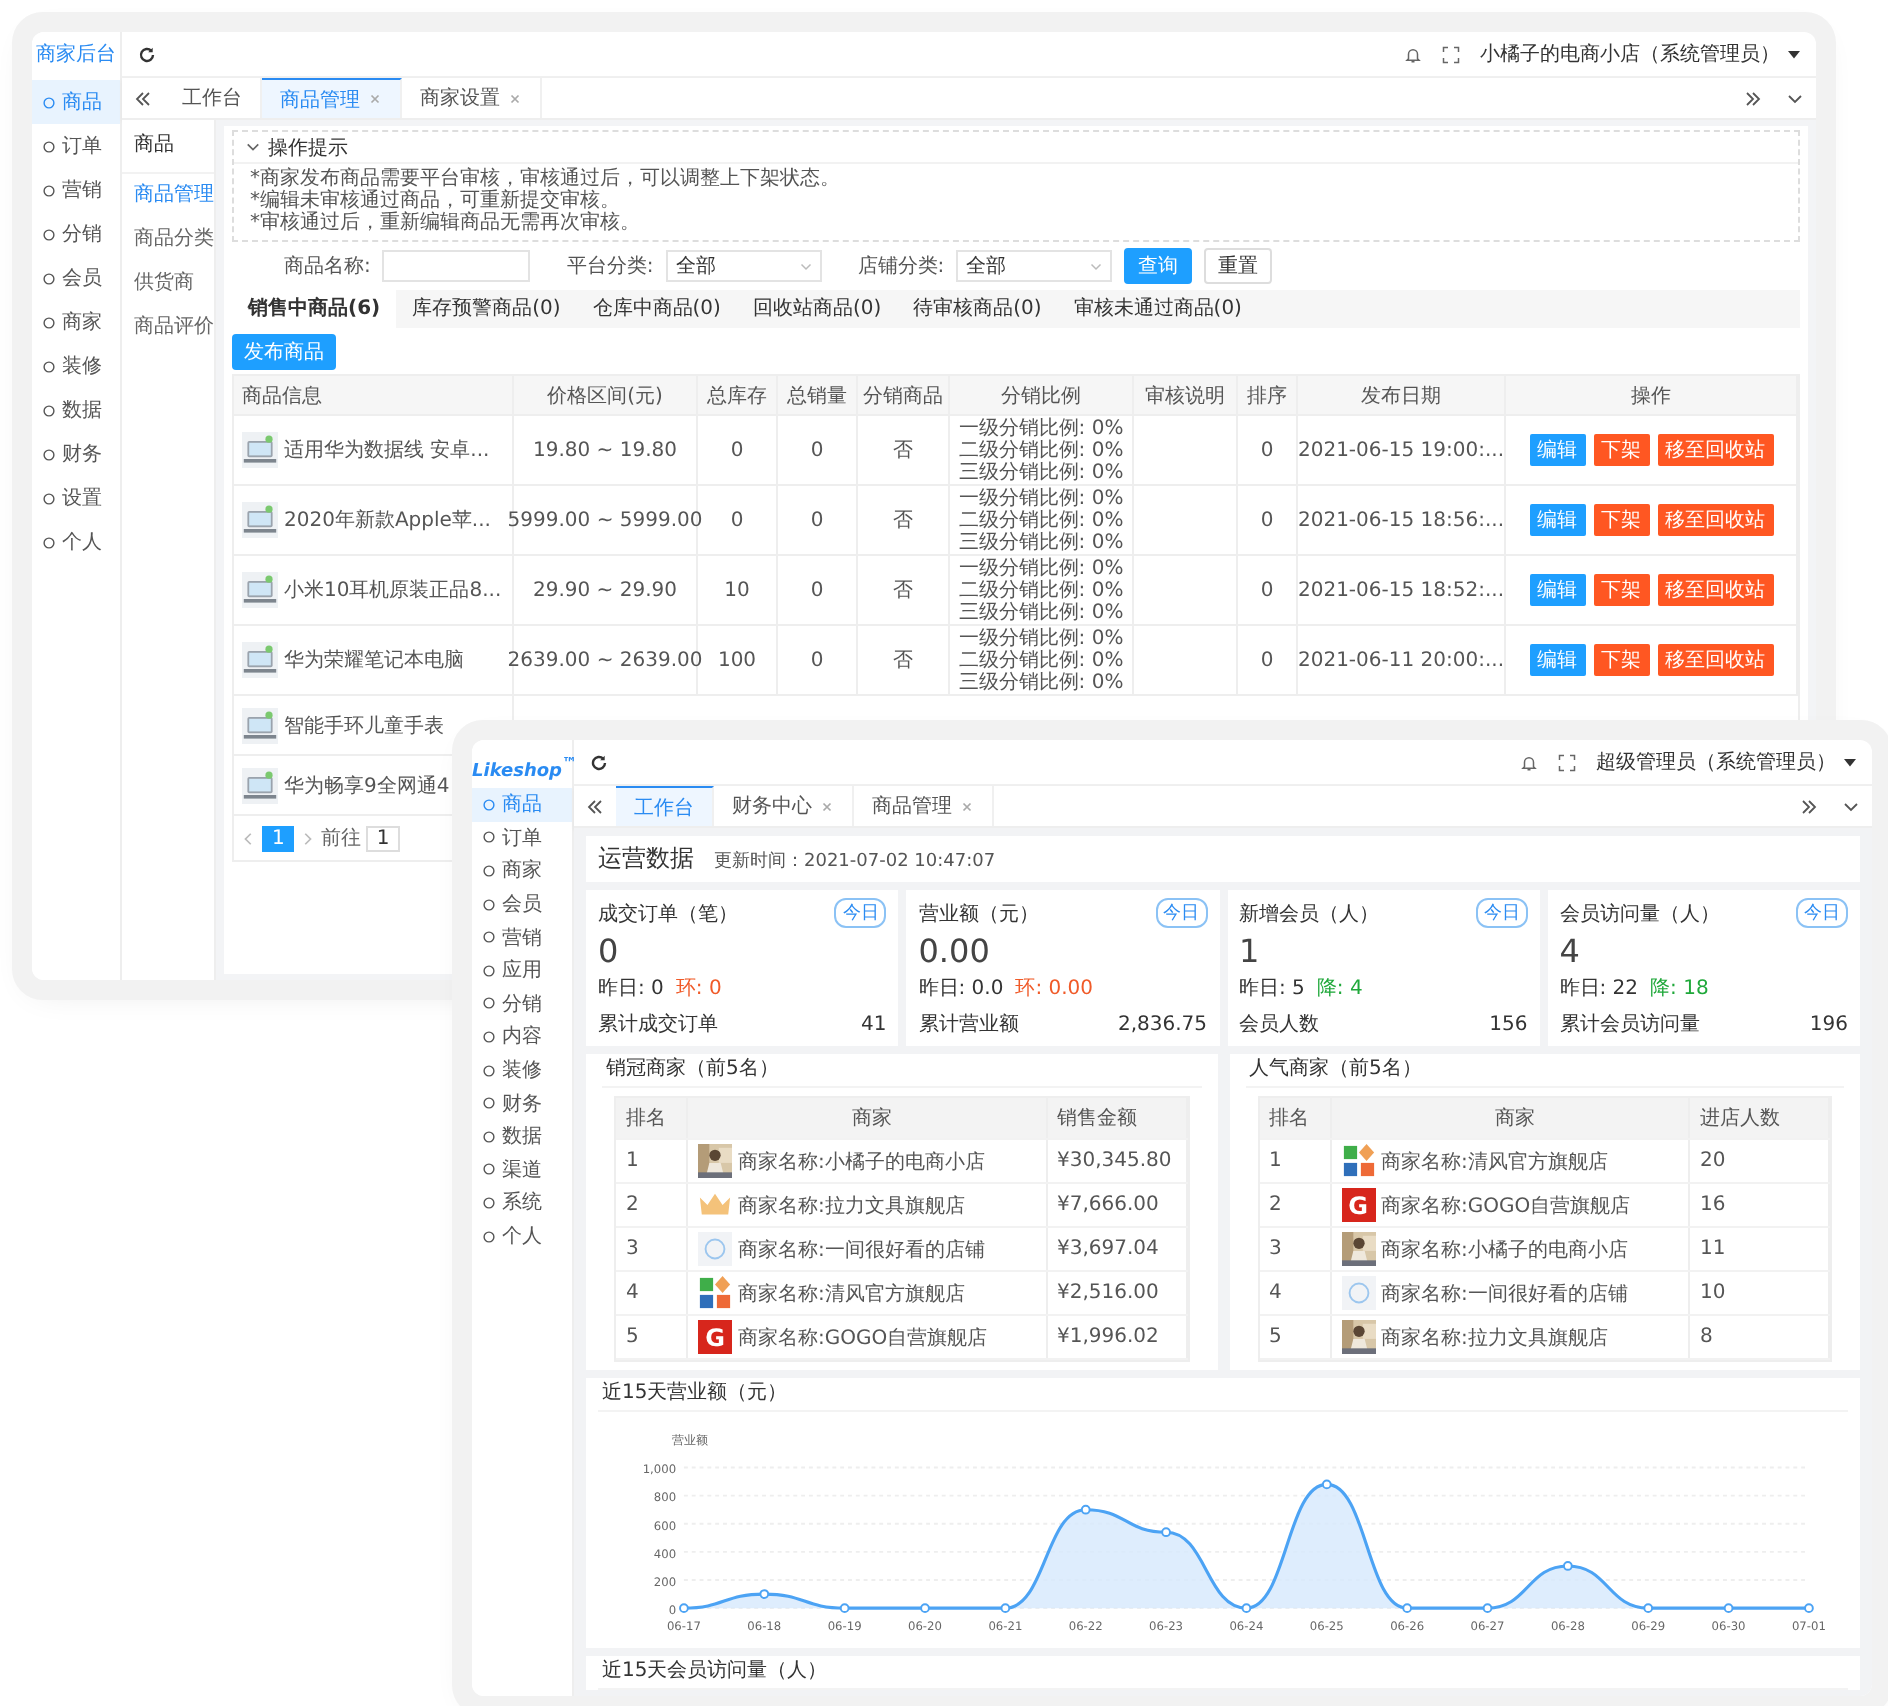  I want to click on sidebar-item: 渠道, so click(522, 1170).